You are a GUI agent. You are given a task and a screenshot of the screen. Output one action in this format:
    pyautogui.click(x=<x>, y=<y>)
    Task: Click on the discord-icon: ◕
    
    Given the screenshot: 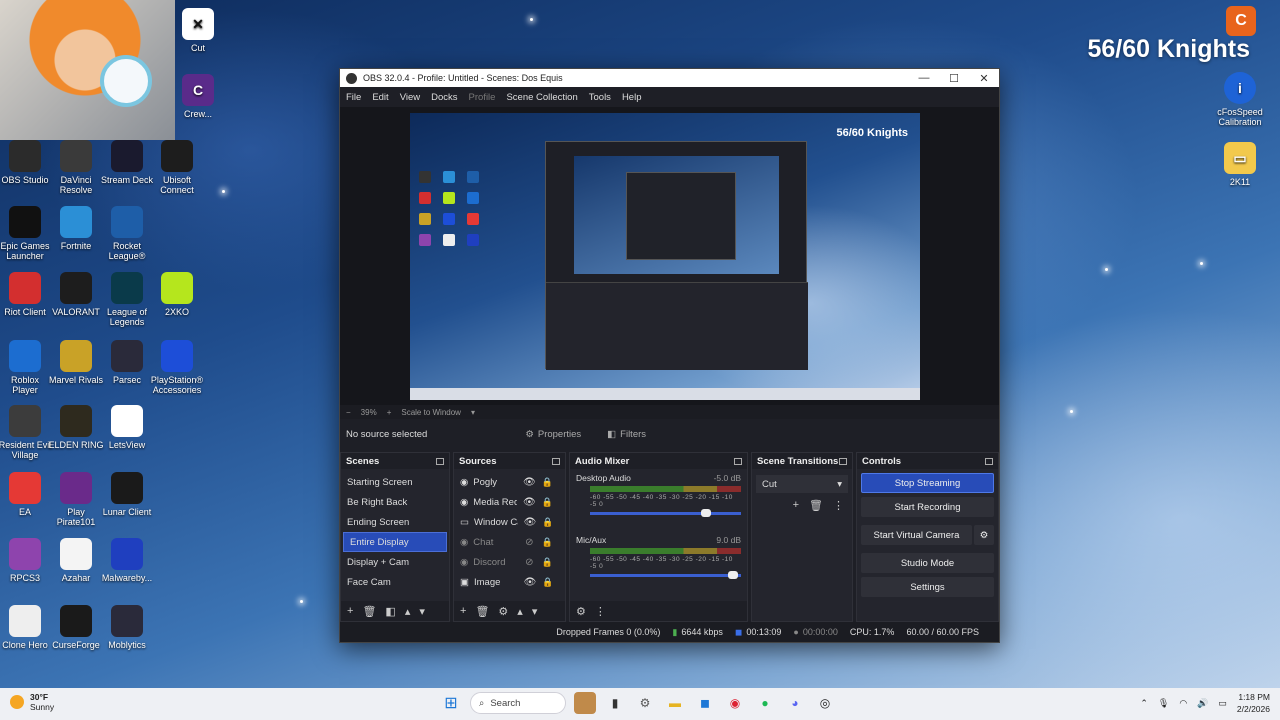 What is the action you would take?
    pyautogui.click(x=795, y=703)
    